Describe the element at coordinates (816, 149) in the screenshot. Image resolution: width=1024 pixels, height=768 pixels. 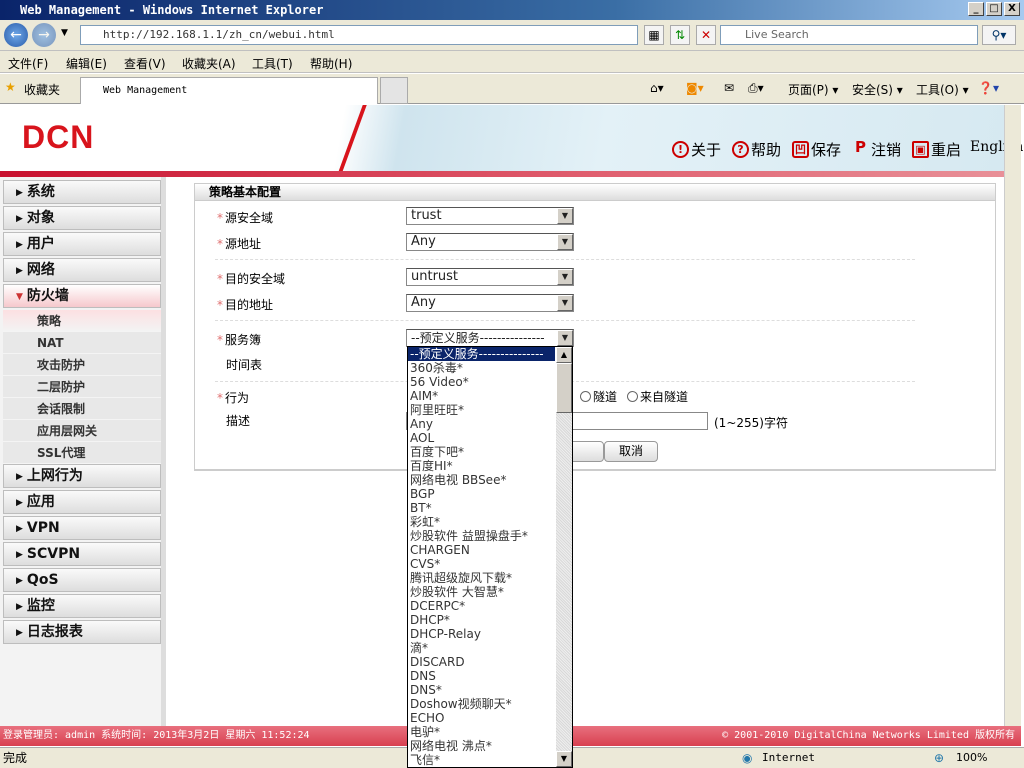
I see `save-link: 凹保存` at that location.